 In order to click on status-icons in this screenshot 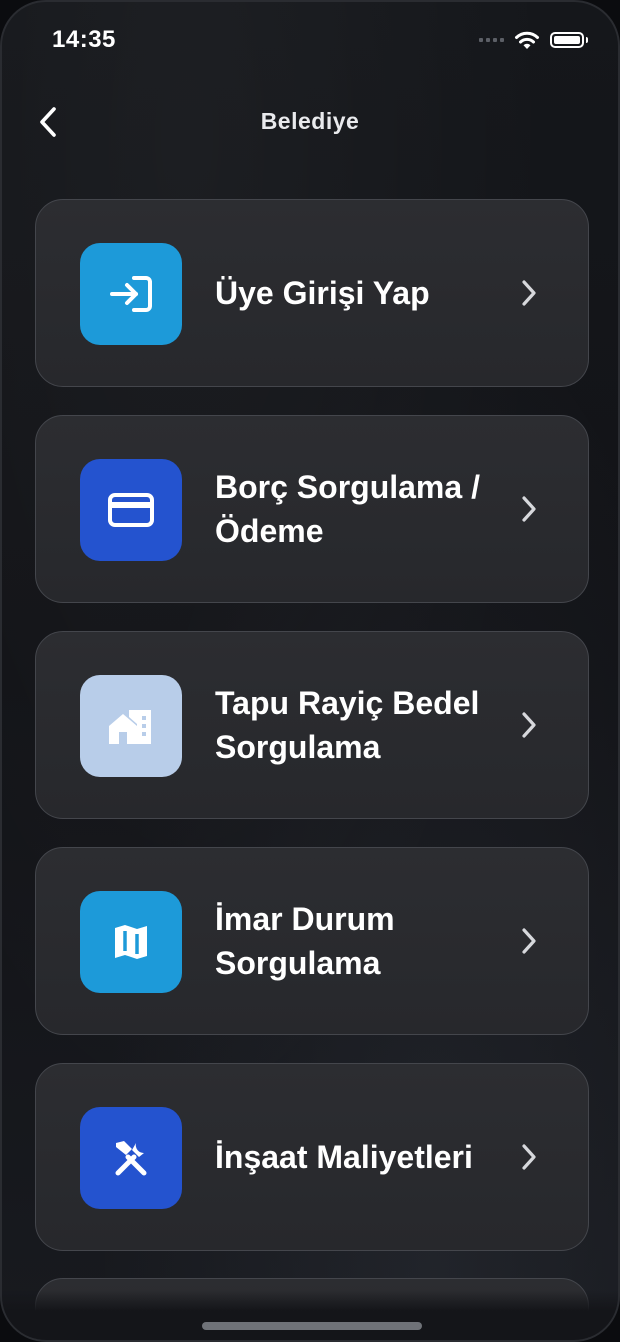, I will do `click(533, 40)`.